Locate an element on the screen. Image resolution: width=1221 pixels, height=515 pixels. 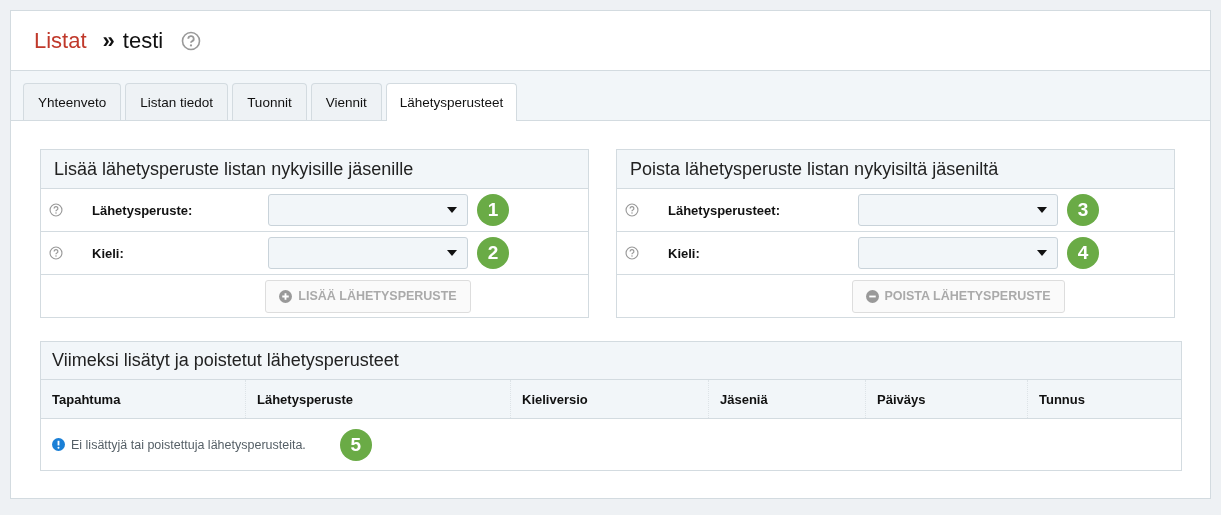
panel-title: Poista lähetysperuste listan nykyisiltä jäseniltä is located at coordinates (895, 169).